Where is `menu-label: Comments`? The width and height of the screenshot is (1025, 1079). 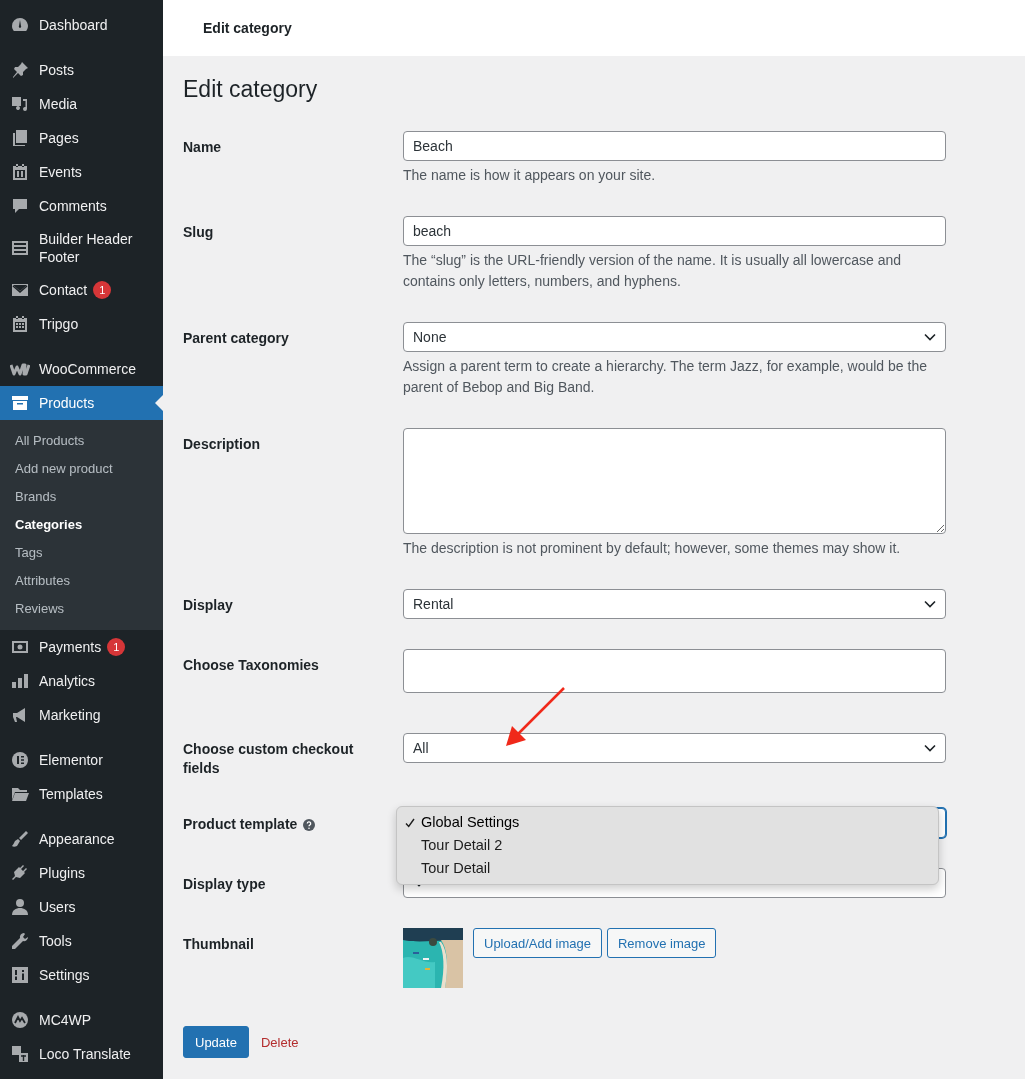 menu-label: Comments is located at coordinates (73, 206).